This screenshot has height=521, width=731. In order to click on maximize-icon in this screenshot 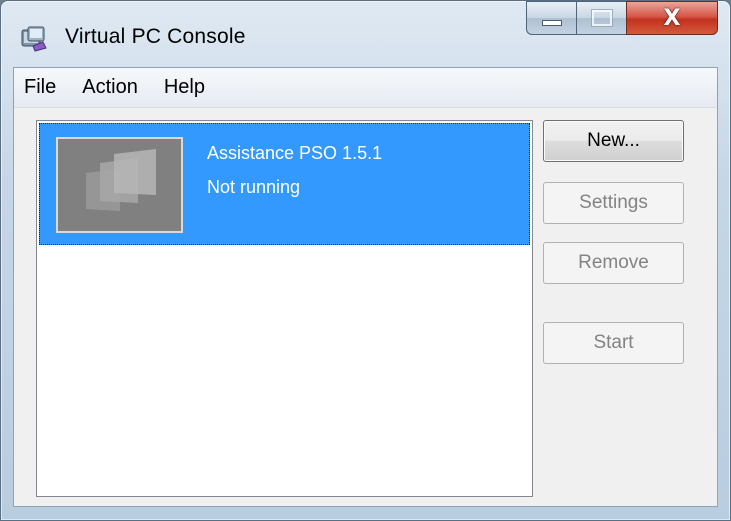, I will do `click(601, 18)`.